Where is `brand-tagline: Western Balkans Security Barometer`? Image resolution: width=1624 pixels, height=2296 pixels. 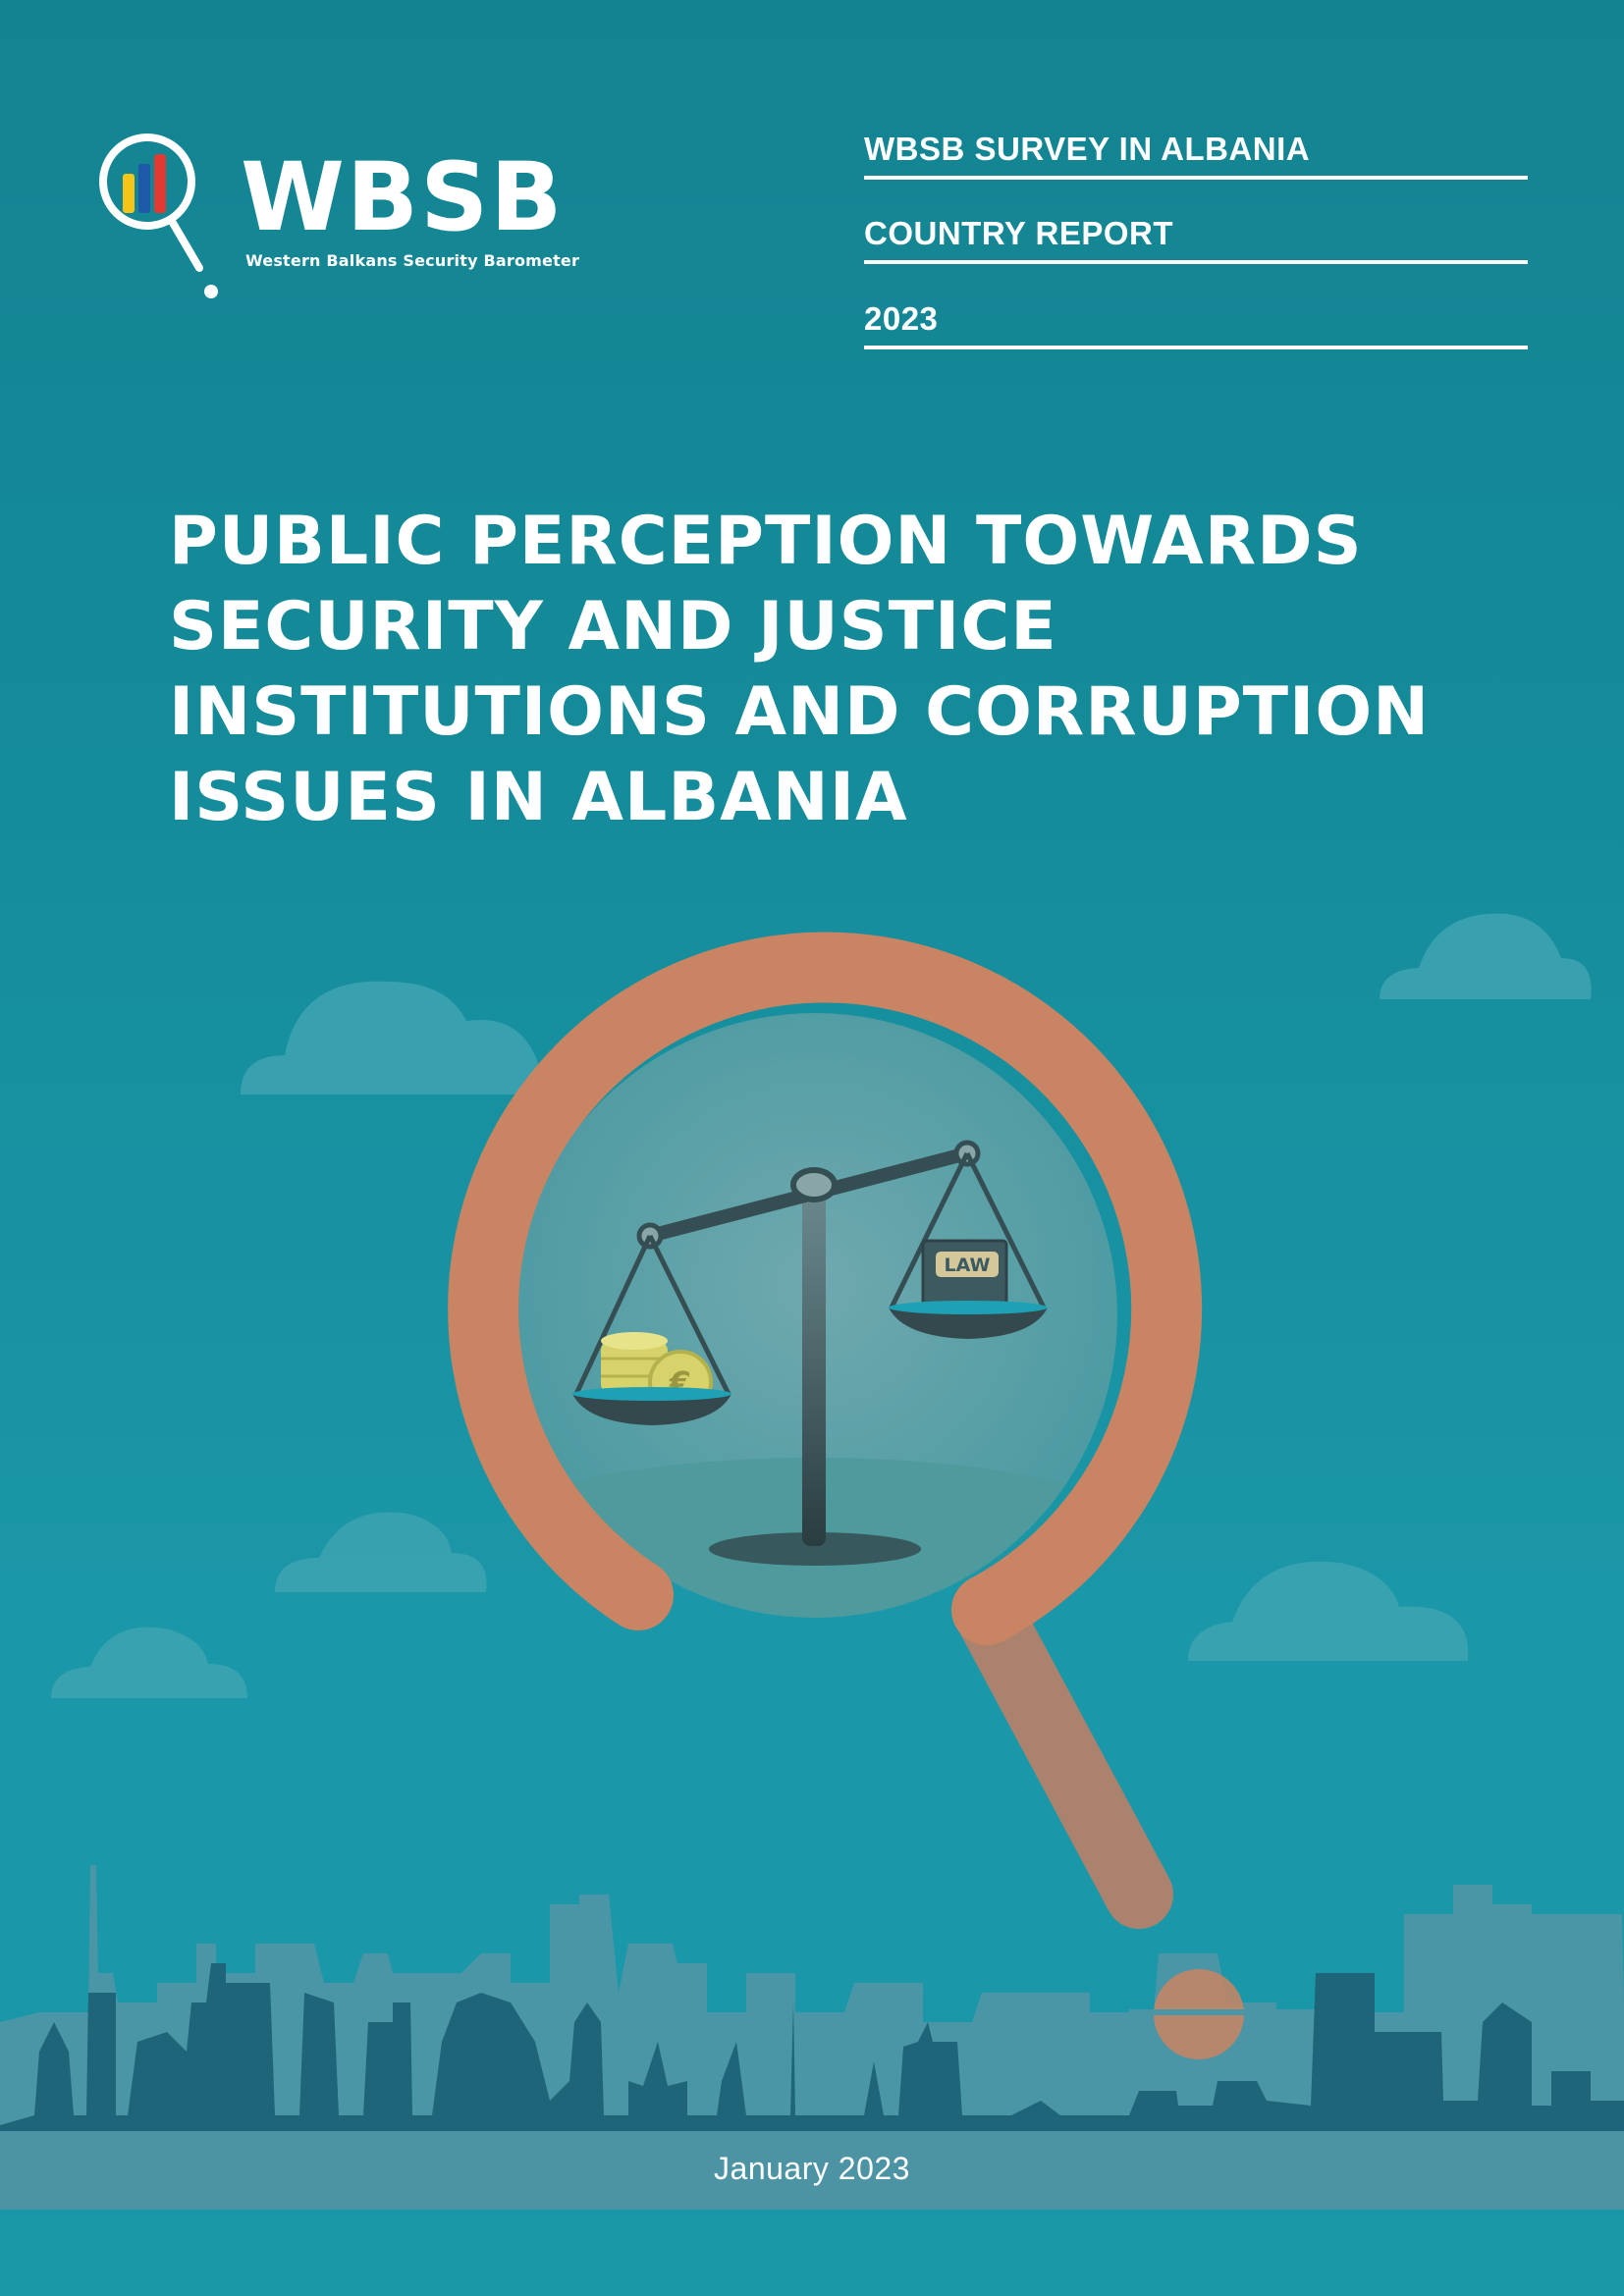
brand-tagline: Western Balkans Security Barometer is located at coordinates (412, 260).